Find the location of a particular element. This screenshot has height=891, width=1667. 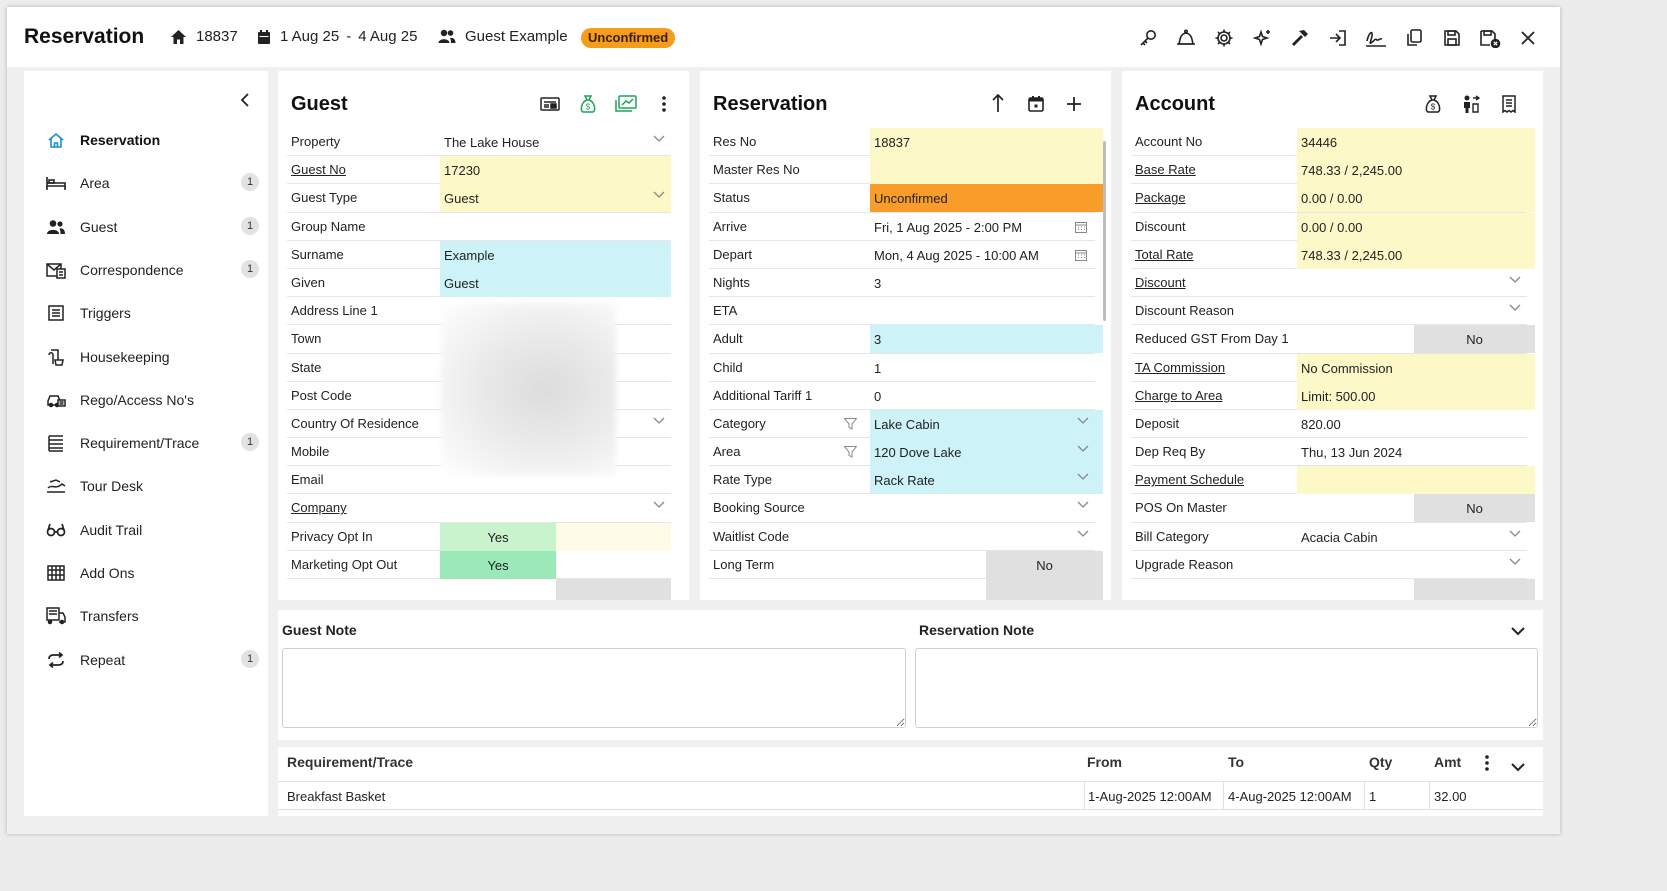

sidebar-item-guest: Guest 1 is located at coordinates (151, 227).